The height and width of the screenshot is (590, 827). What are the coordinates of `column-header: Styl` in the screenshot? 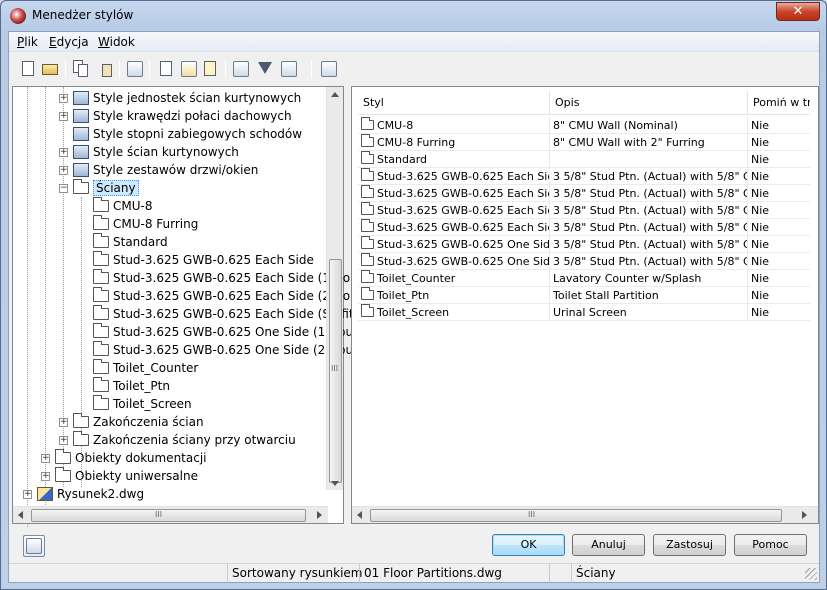 It's located at (454, 103).